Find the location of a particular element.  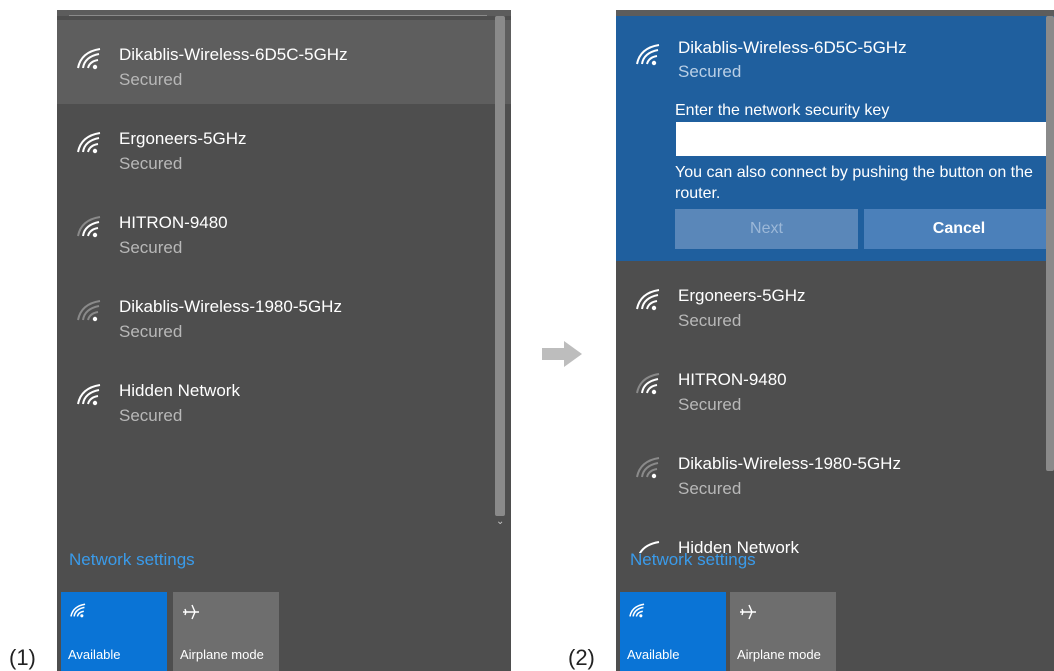

scroll-down-icon: ⌄ is located at coordinates (500, 521).